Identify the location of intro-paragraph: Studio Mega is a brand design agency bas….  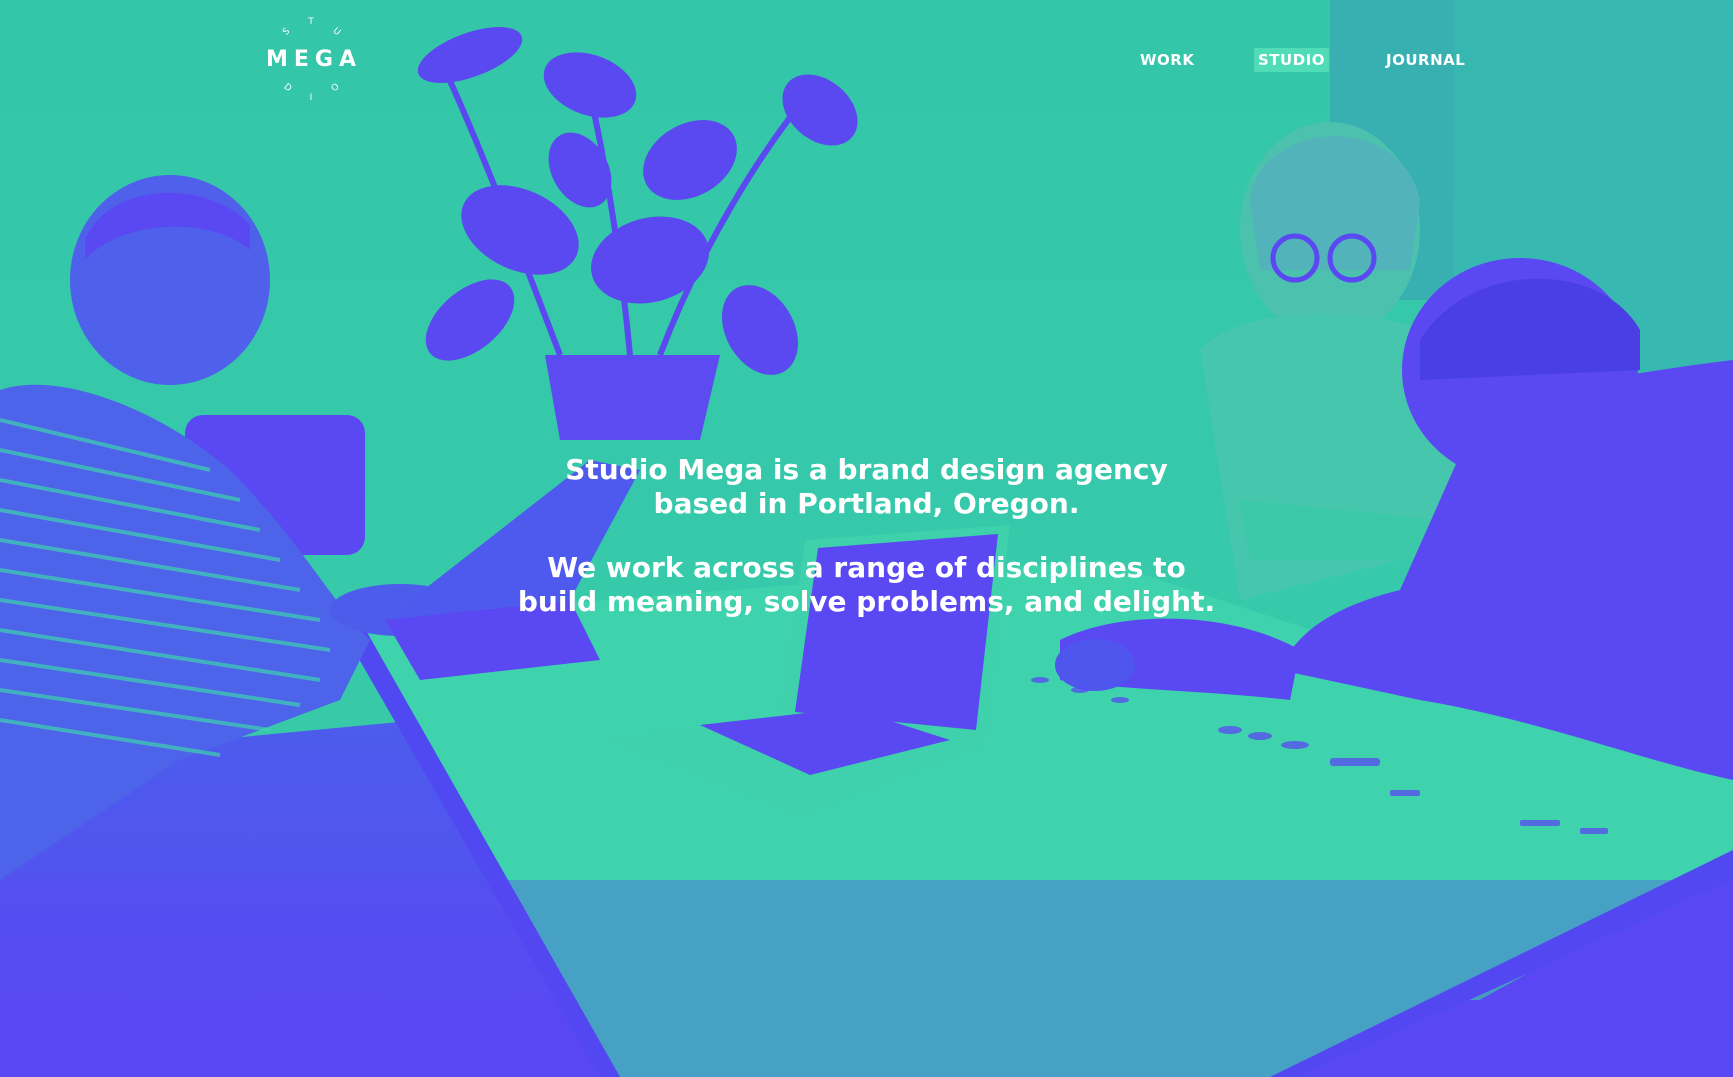
(866, 487).